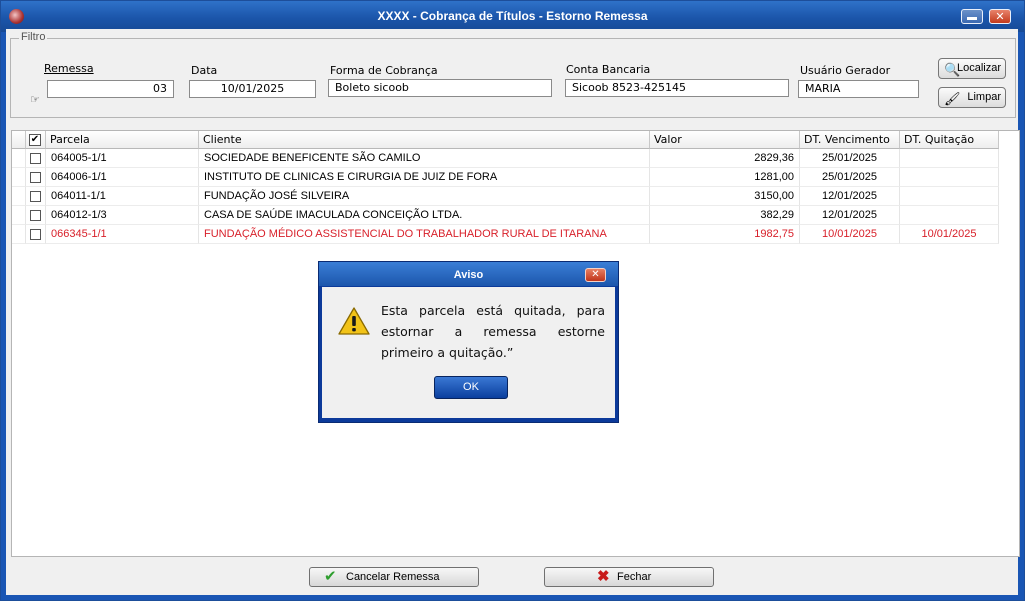 The height and width of the screenshot is (601, 1025). Describe the element at coordinates (725, 158) in the screenshot. I see `cell-valor: 2829,36` at that location.